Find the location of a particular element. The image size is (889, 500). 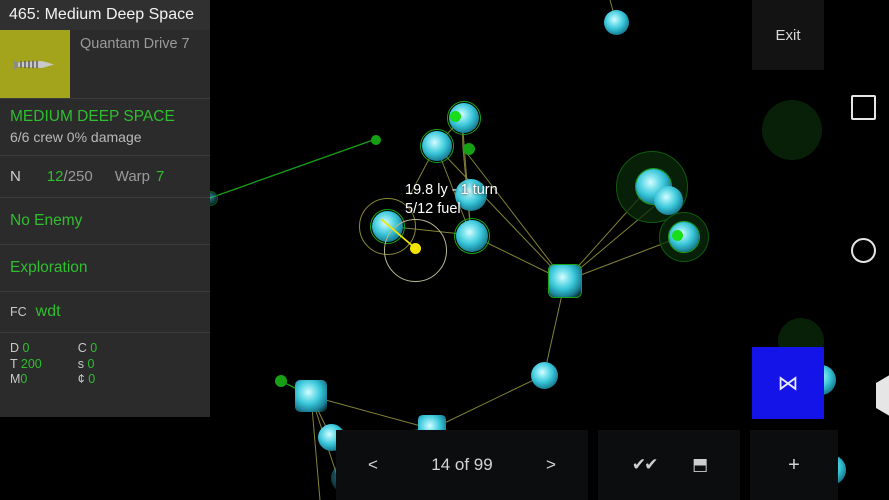

star-colony-dot is located at coordinates (677, 235).